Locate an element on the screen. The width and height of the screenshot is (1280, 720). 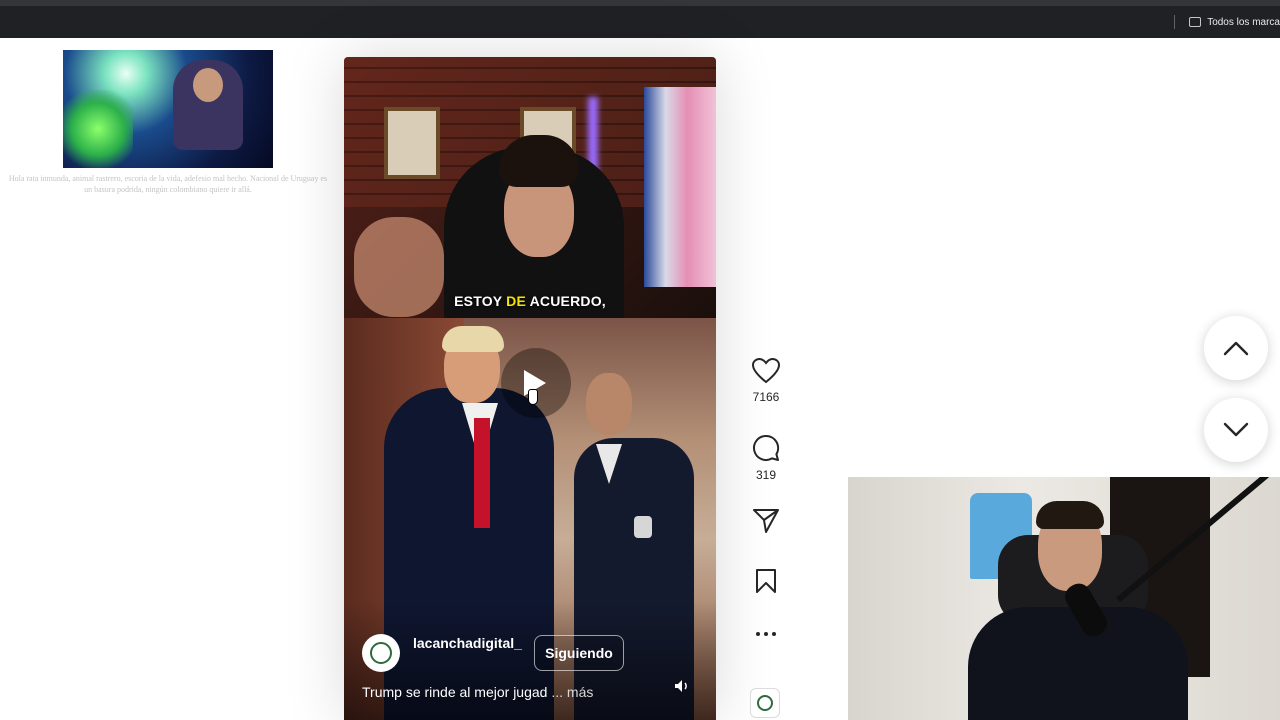
bottom-gradient is located at coordinates (530, 660).